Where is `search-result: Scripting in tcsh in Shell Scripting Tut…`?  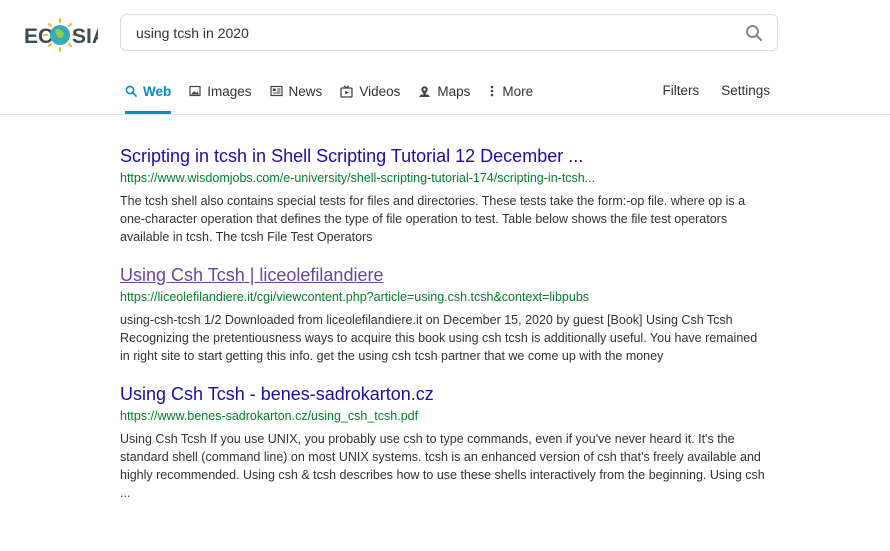
search-result: Scripting in tcsh in Shell Scripting Tut… is located at coordinates (445, 196).